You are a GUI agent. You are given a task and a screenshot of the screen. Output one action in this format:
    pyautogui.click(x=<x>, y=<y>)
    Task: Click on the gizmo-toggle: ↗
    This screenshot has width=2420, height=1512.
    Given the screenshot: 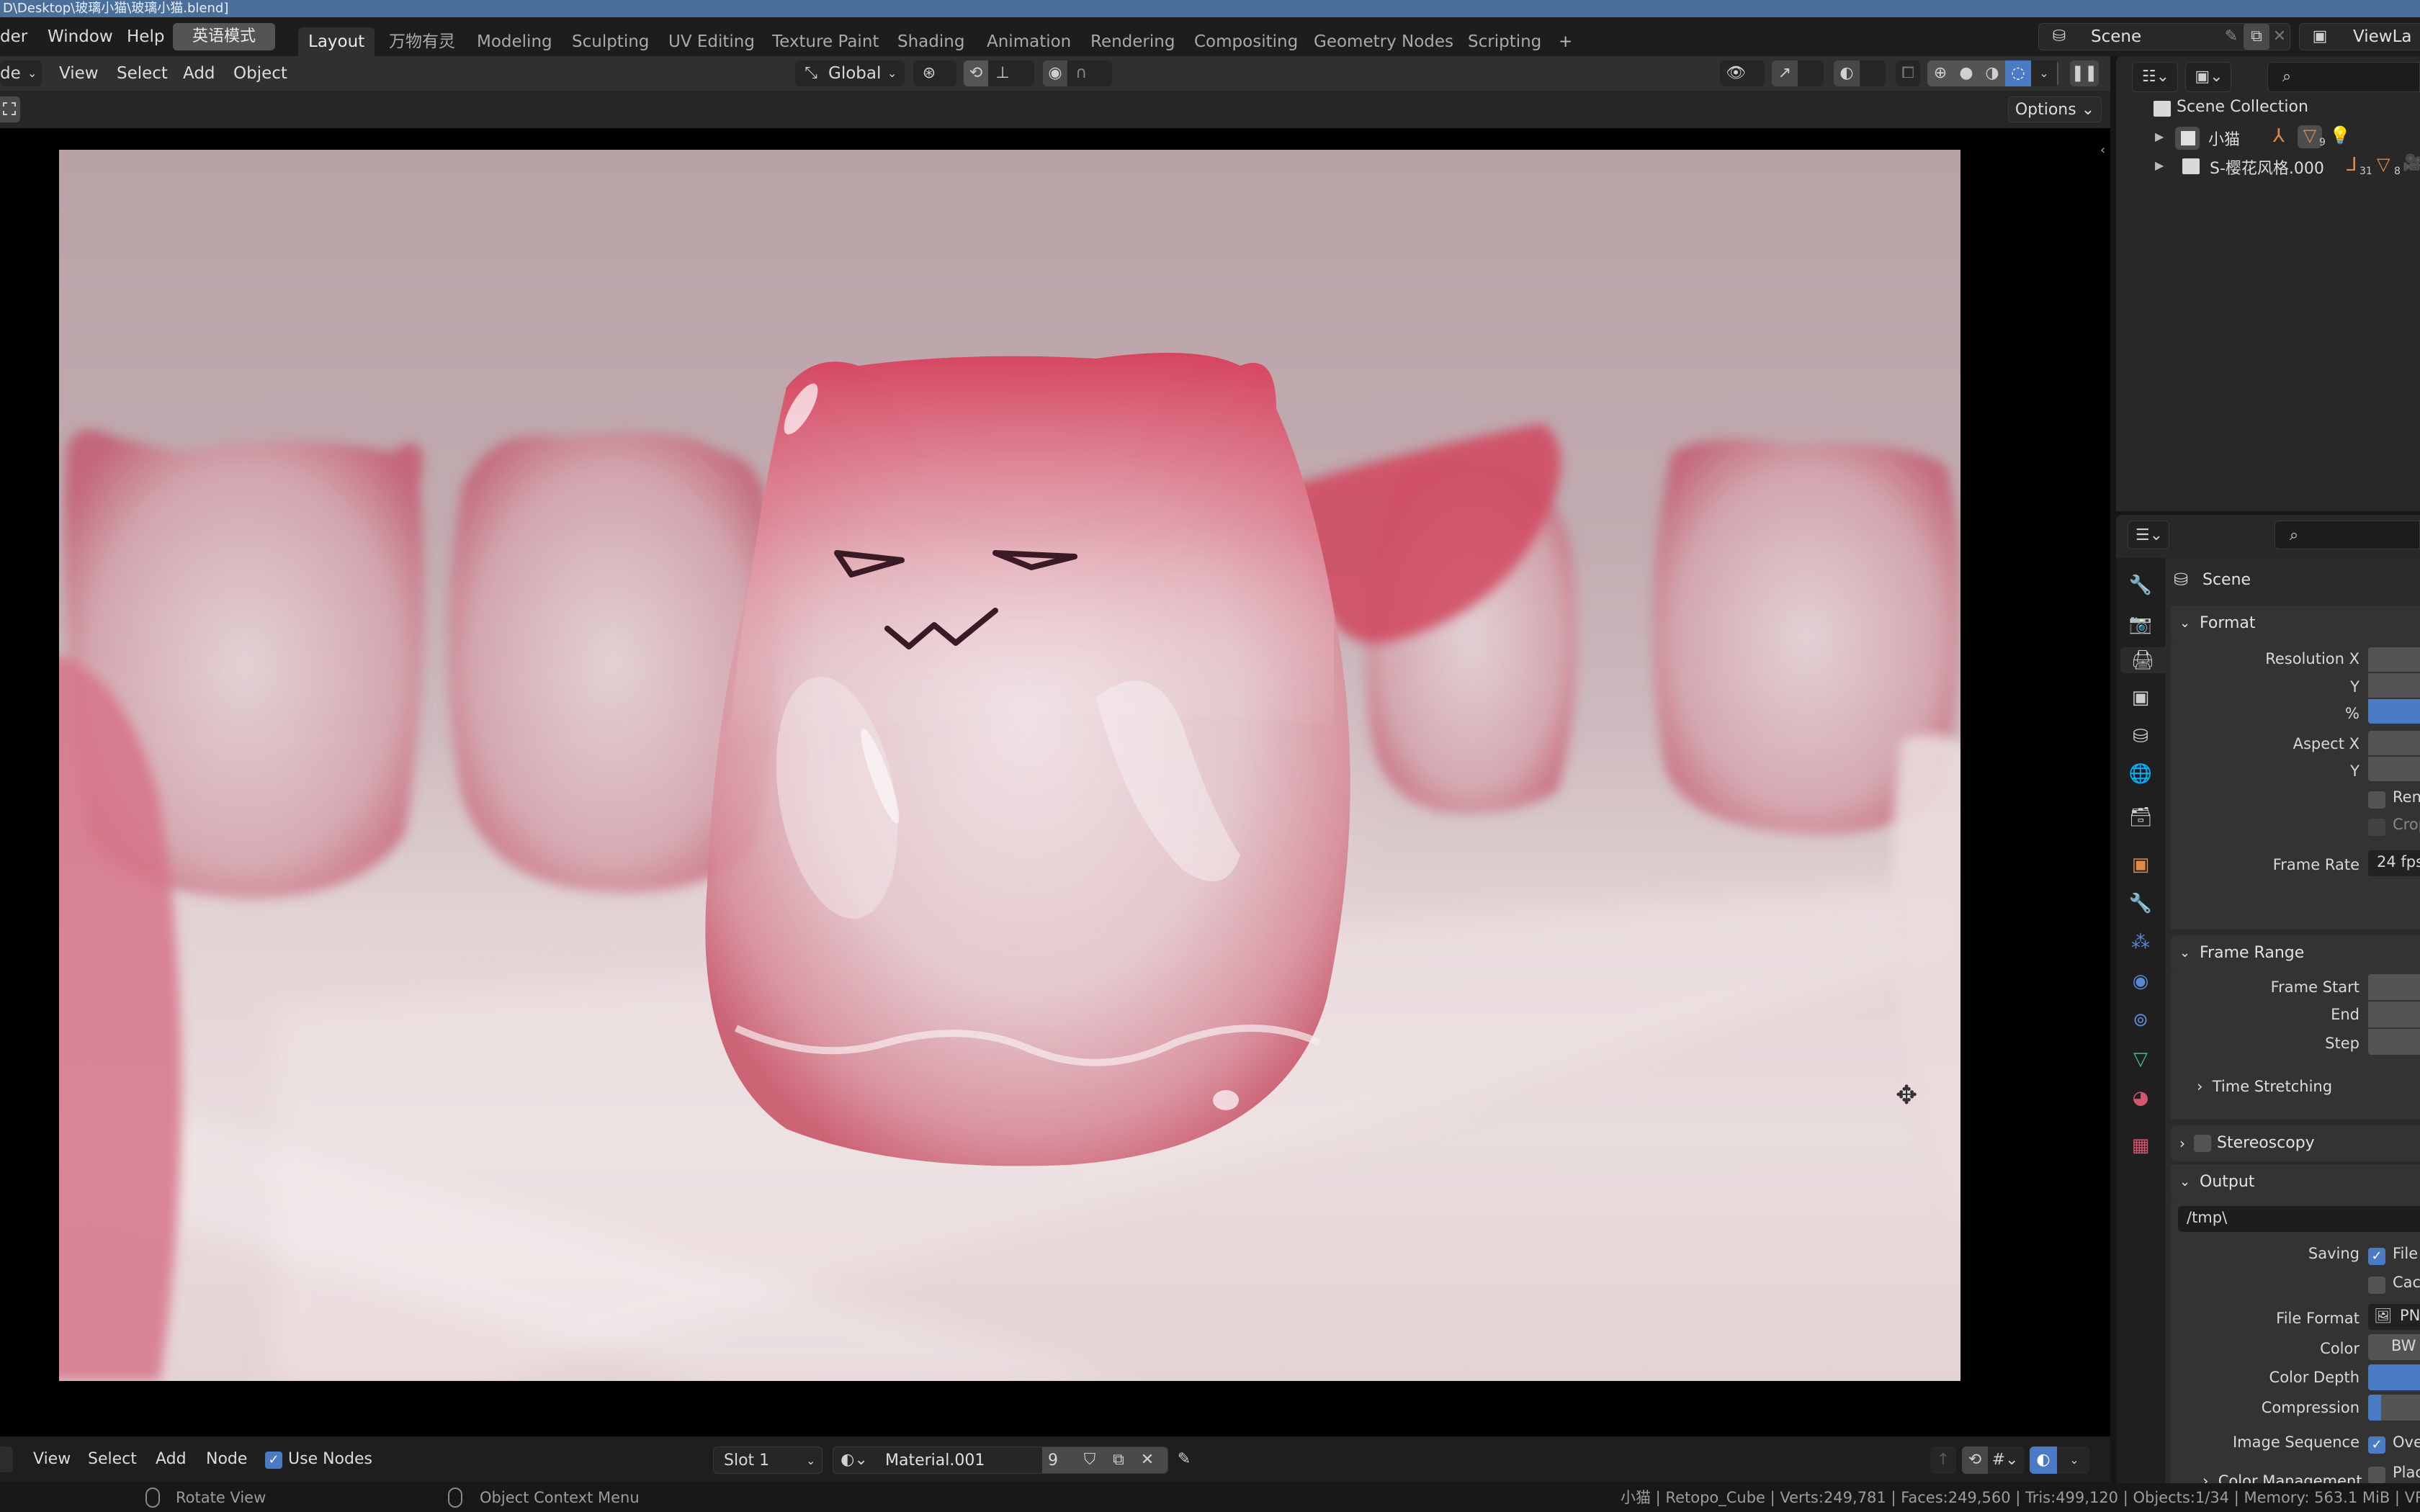 What is the action you would take?
    pyautogui.click(x=1798, y=73)
    